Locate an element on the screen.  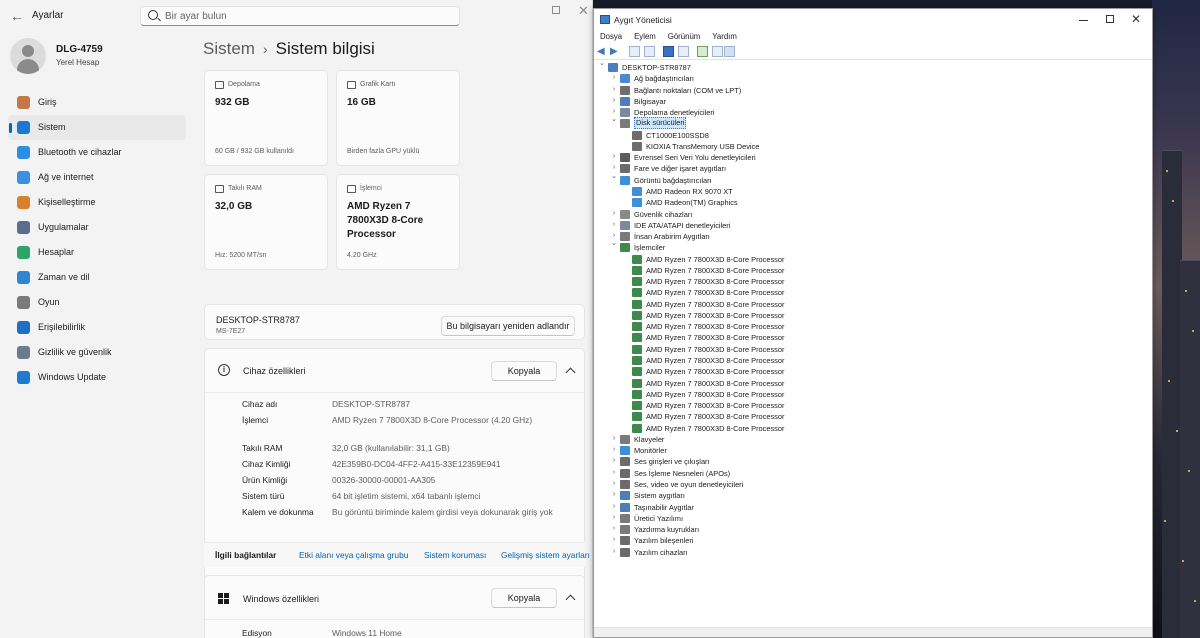
menu-item: Eylem is located at coordinates (645, 37).